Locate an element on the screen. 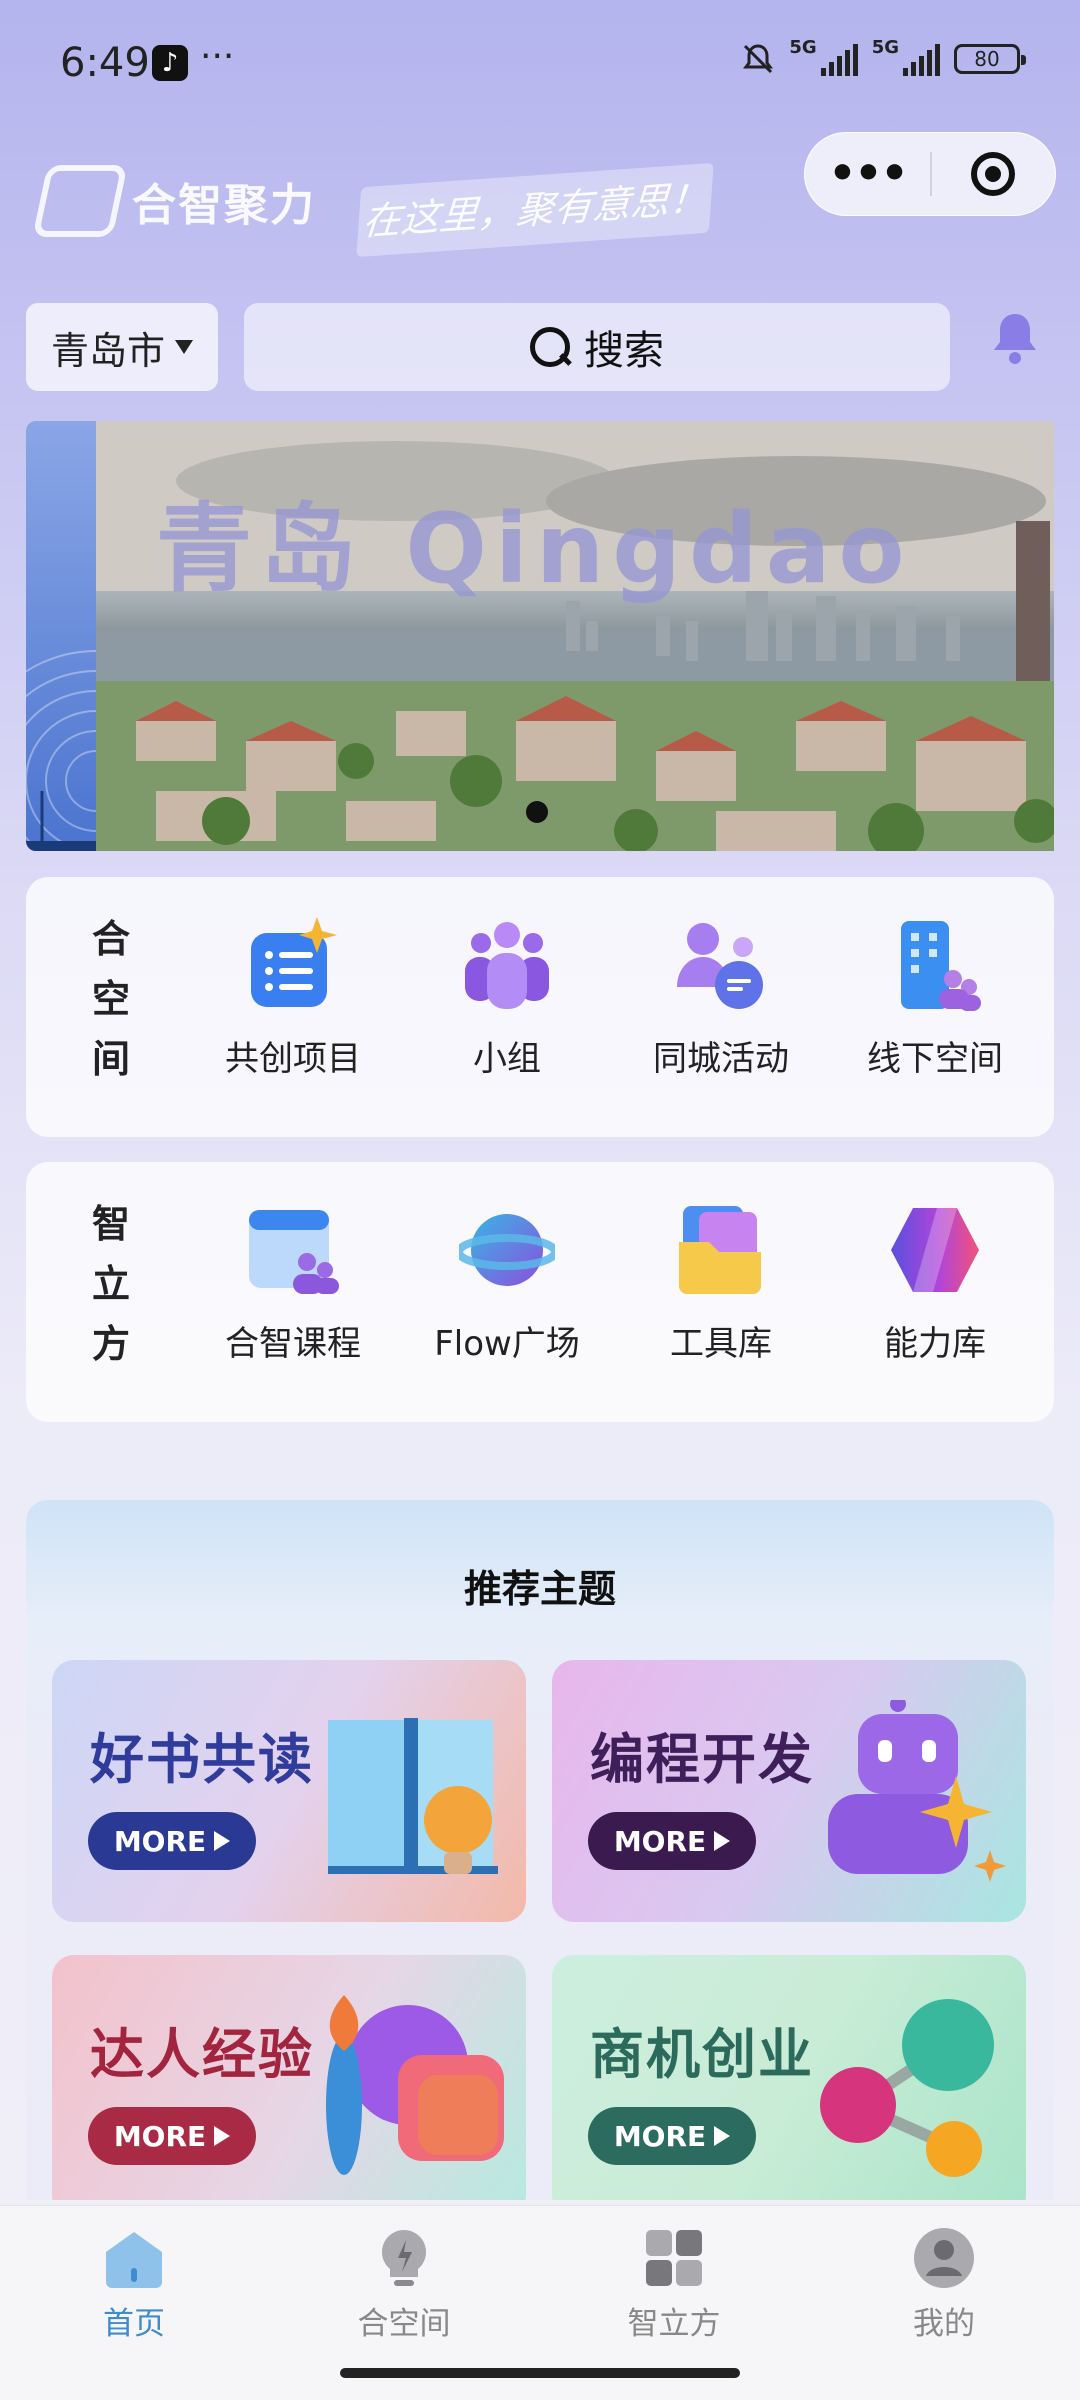  hekongjian-label-char: 空 is located at coordinates (110, 999).